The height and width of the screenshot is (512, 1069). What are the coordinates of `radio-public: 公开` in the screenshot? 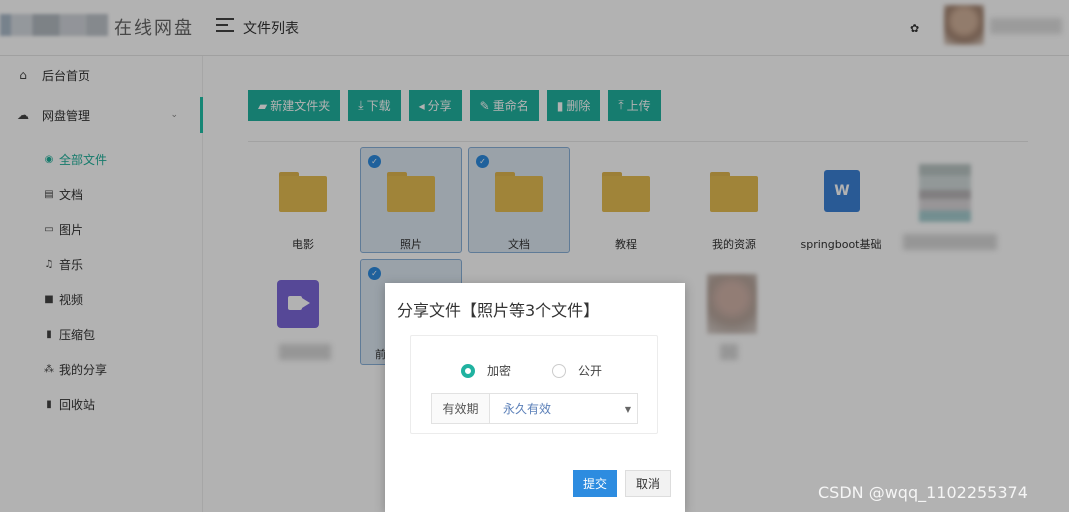 It's located at (577, 370).